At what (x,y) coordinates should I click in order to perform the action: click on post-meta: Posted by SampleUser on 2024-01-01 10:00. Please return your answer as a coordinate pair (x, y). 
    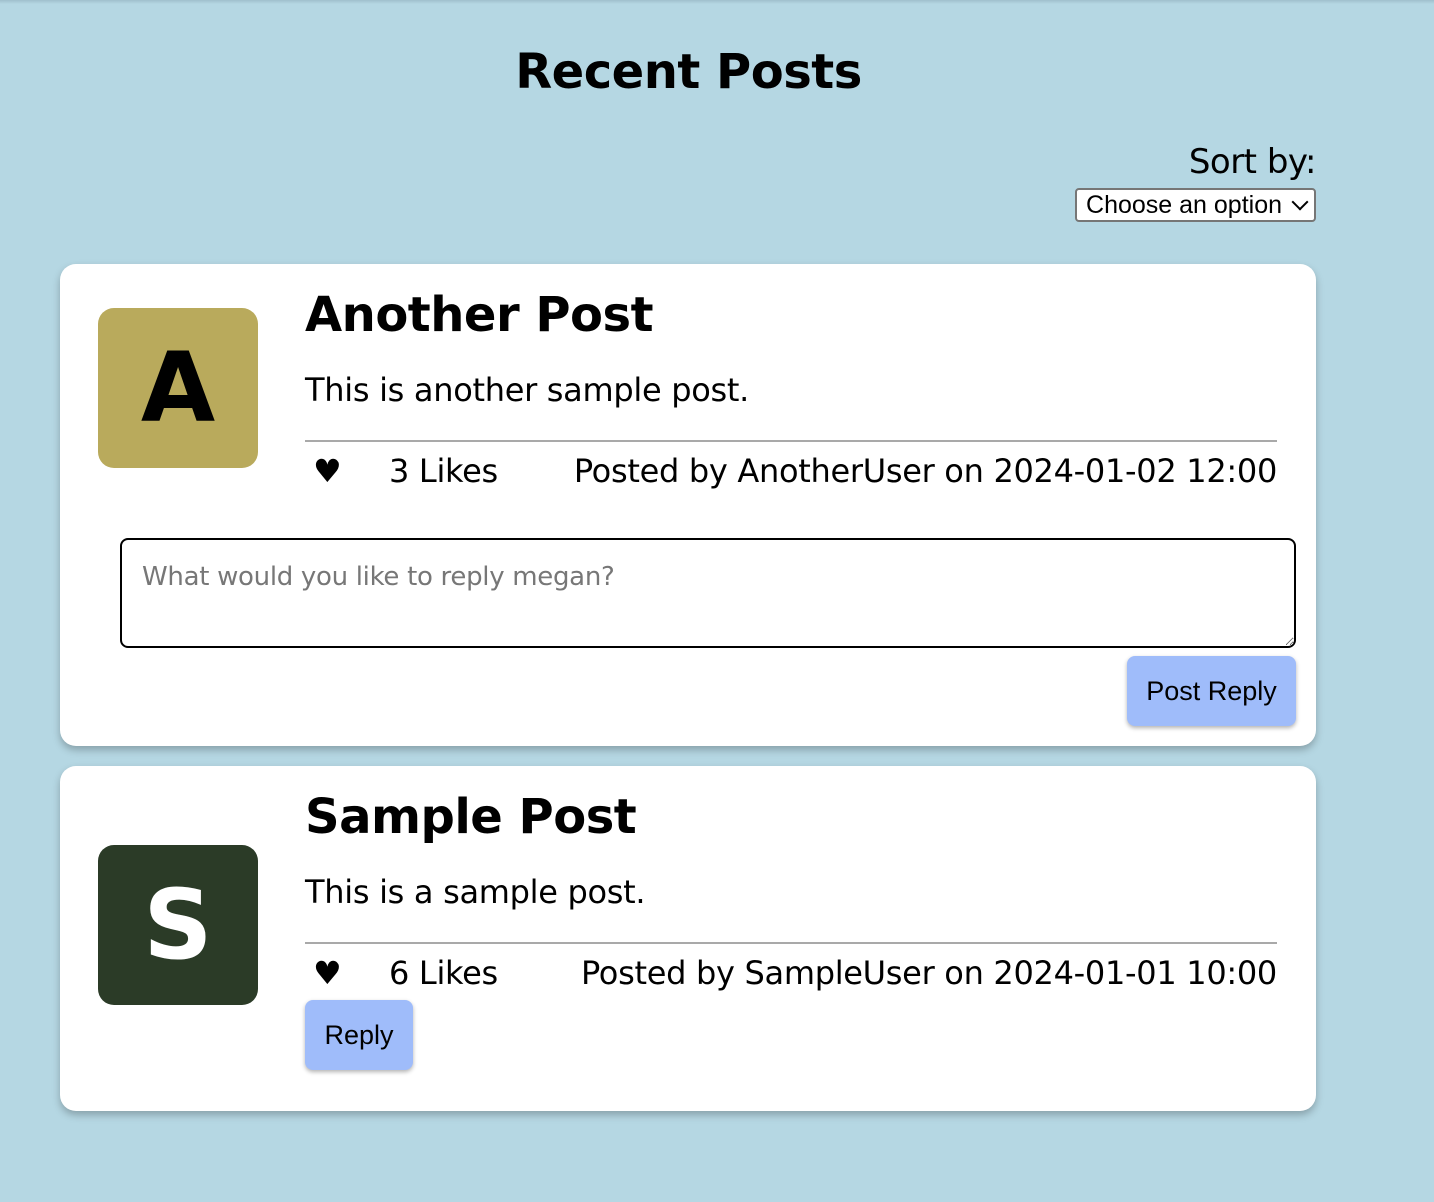
    Looking at the image, I should click on (928, 973).